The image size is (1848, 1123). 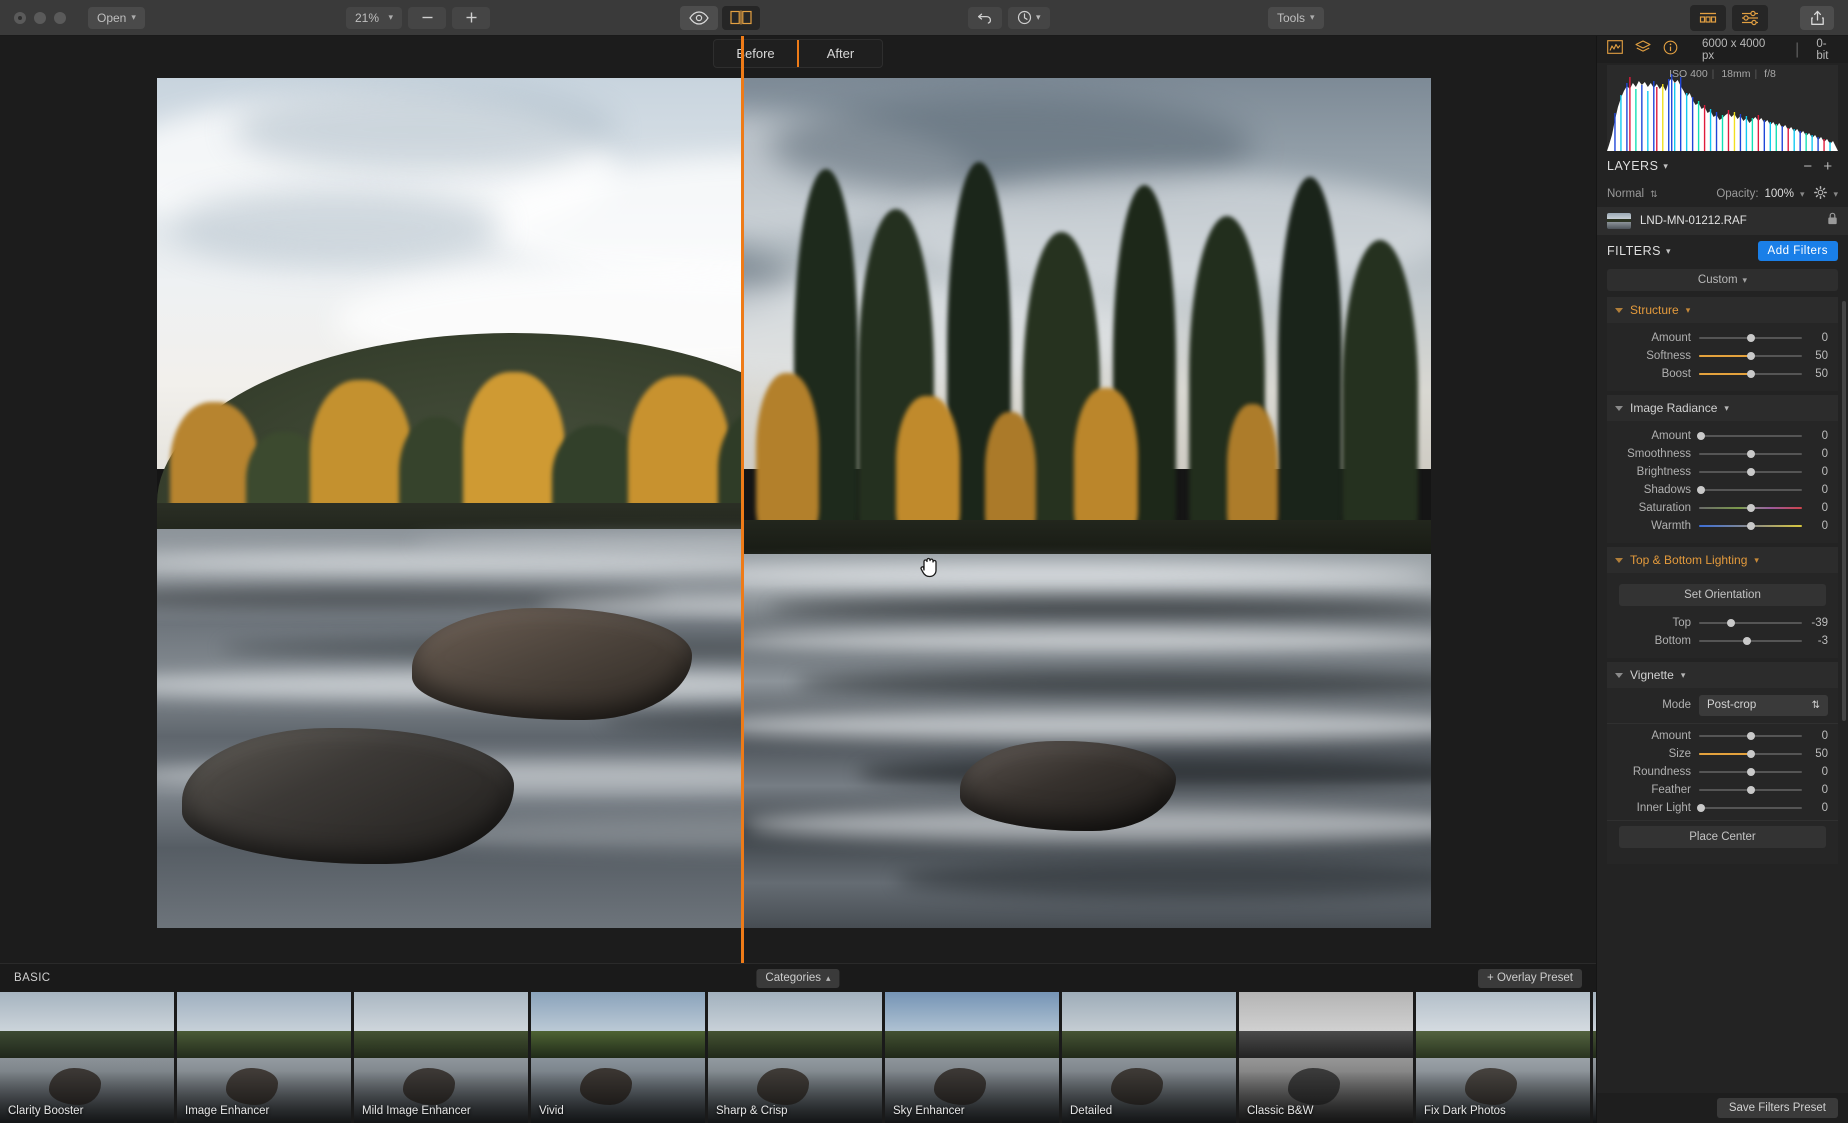 What do you see at coordinates (972, 1057) in the screenshot?
I see `preset-item: Sky Enhancer` at bounding box center [972, 1057].